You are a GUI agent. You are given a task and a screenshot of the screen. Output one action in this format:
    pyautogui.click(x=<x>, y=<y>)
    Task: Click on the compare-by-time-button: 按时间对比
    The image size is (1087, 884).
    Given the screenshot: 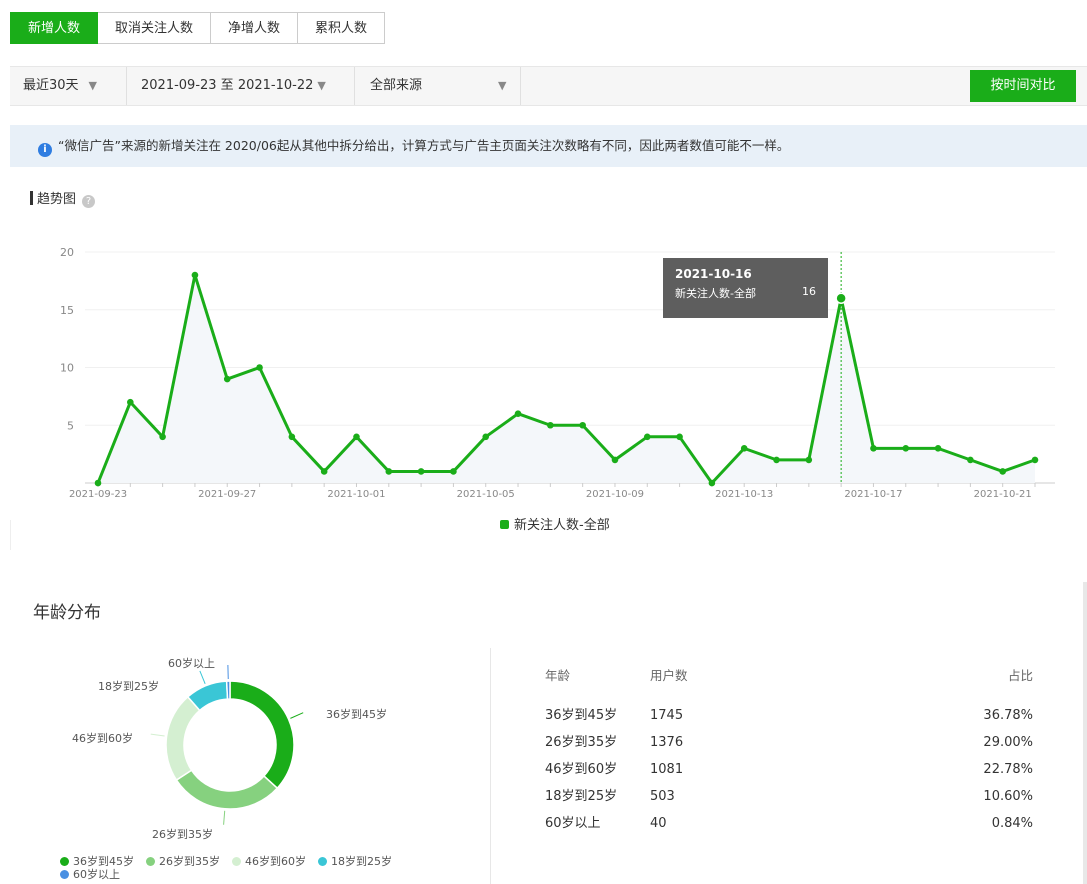 What is the action you would take?
    pyautogui.click(x=1023, y=86)
    